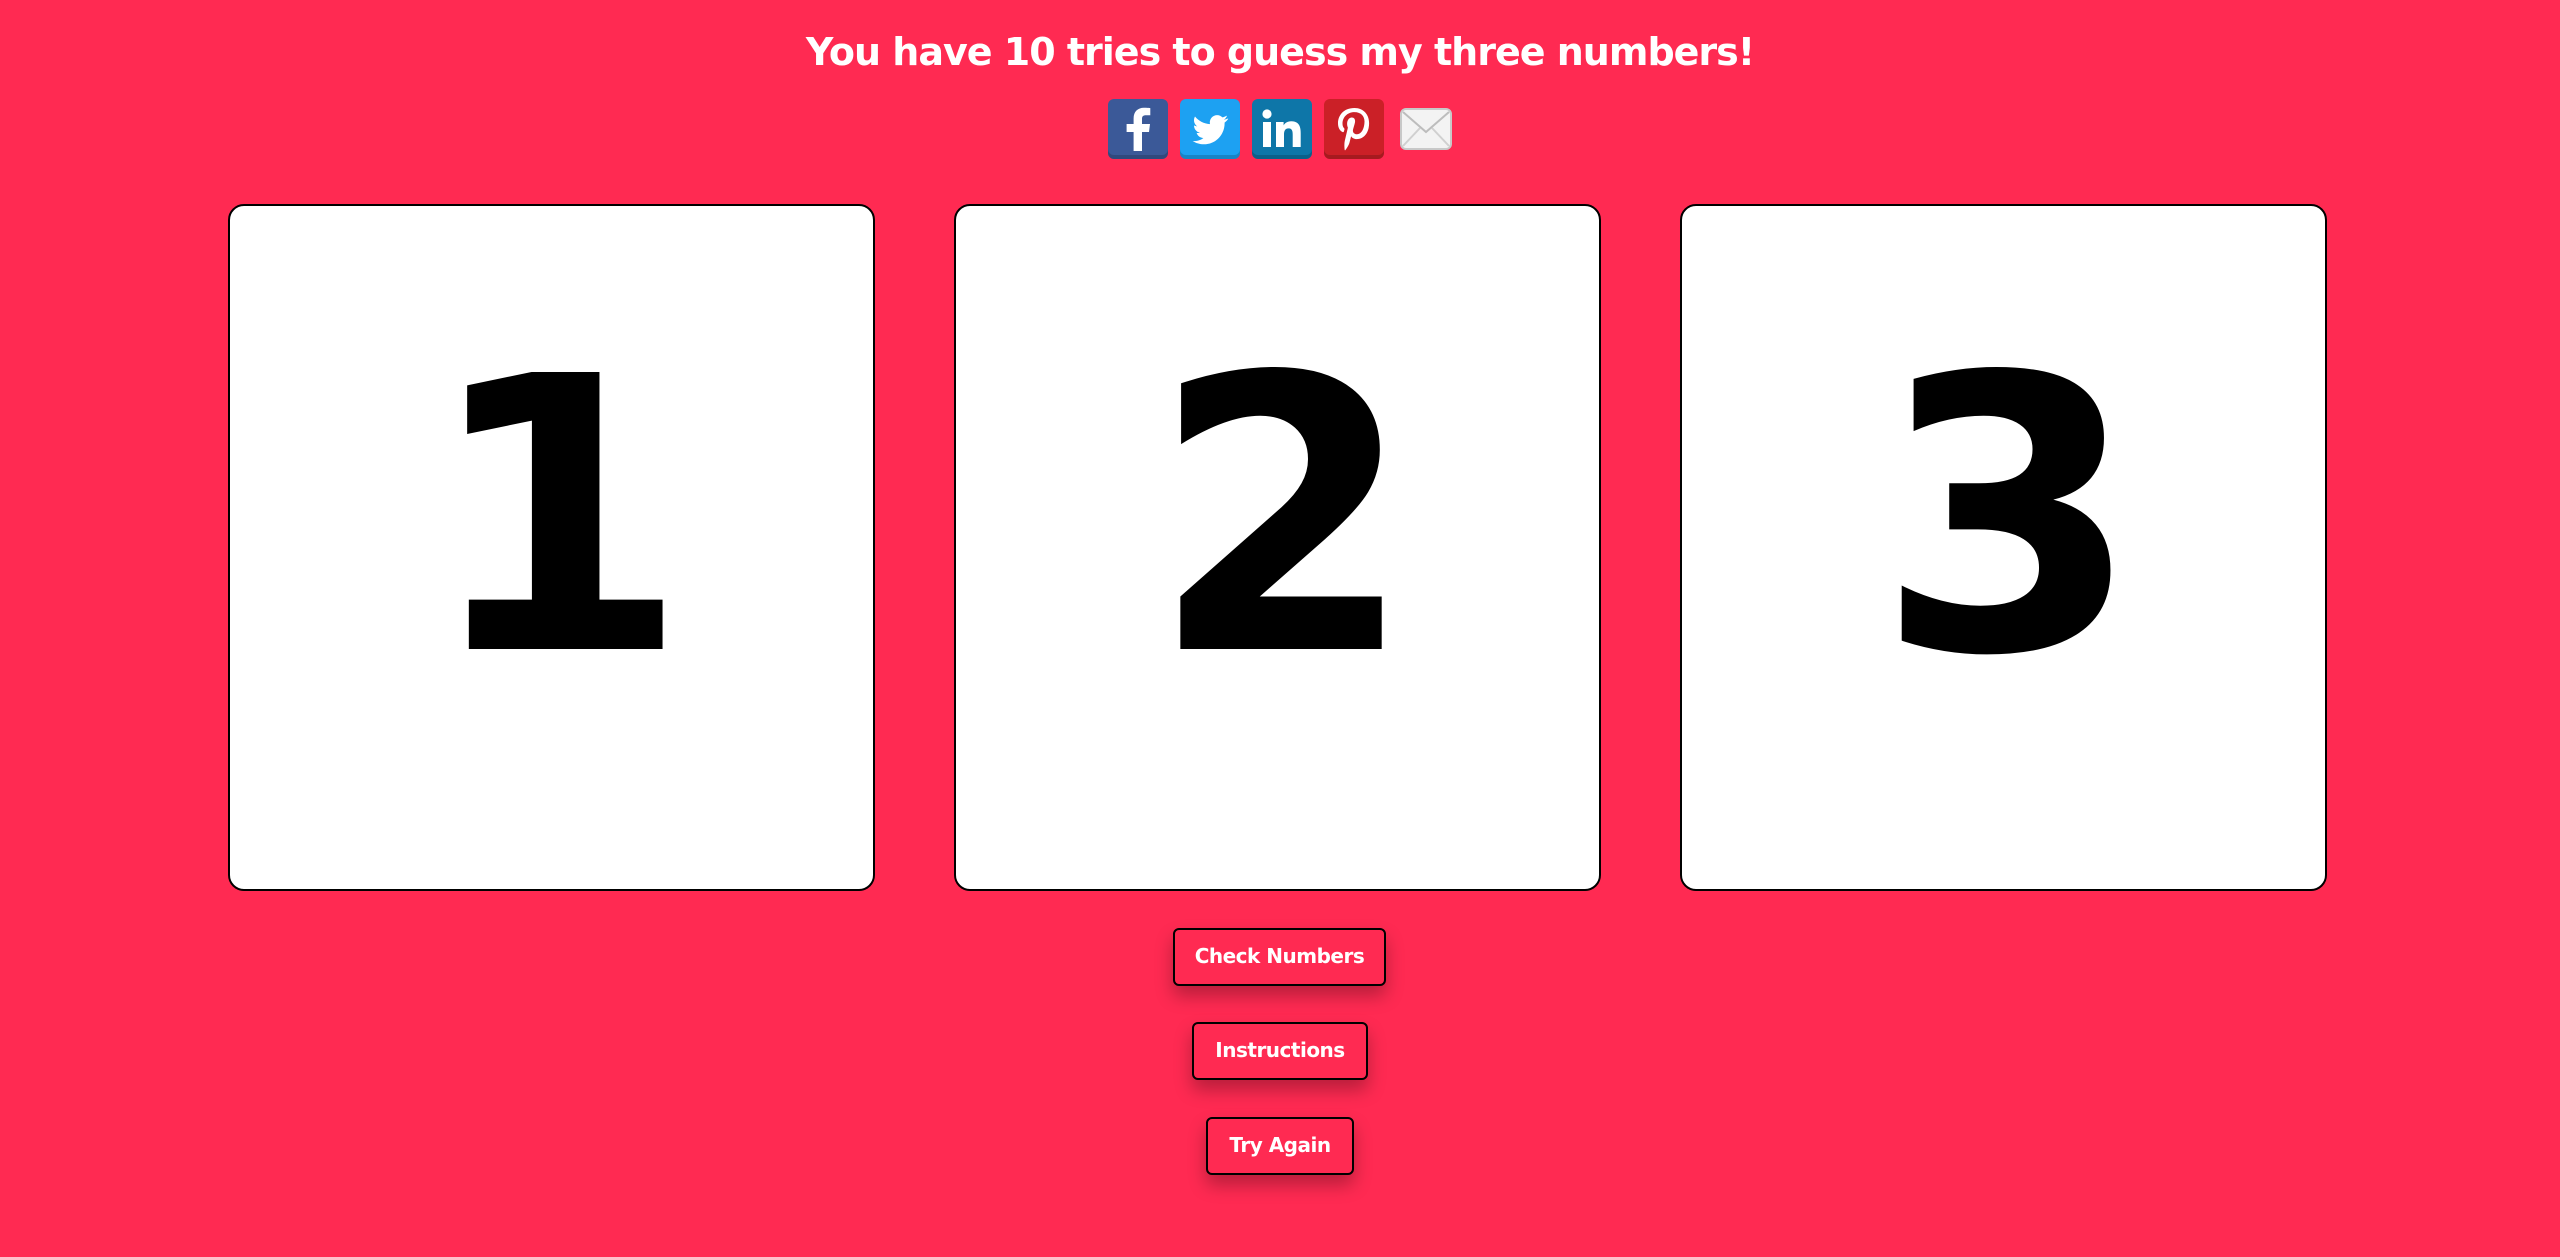 The width and height of the screenshot is (2560, 1257). I want to click on number-card-1: 1, so click(551, 547).